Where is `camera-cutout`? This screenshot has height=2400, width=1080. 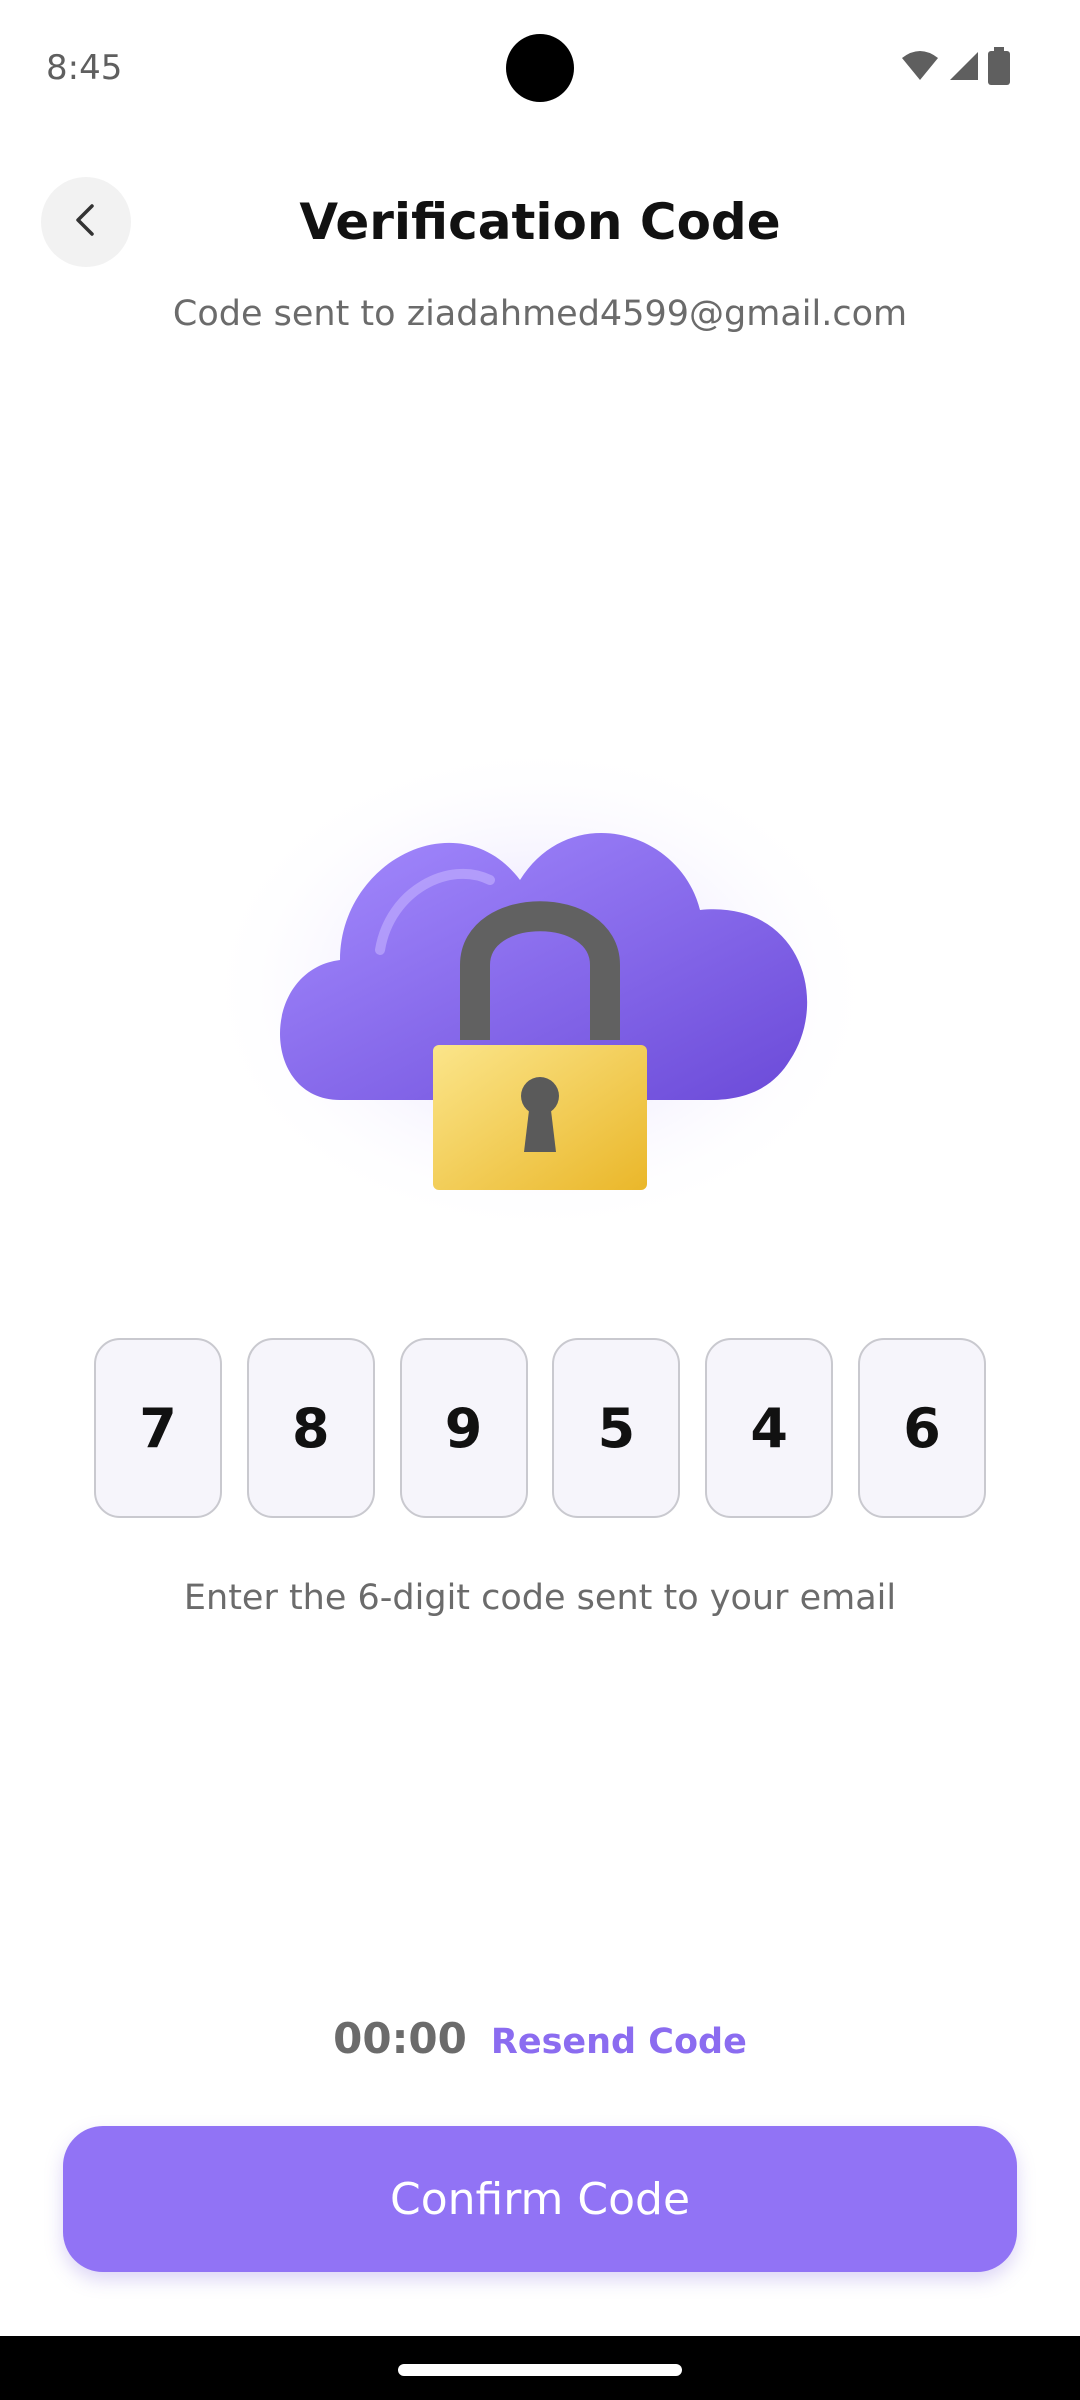 camera-cutout is located at coordinates (540, 68).